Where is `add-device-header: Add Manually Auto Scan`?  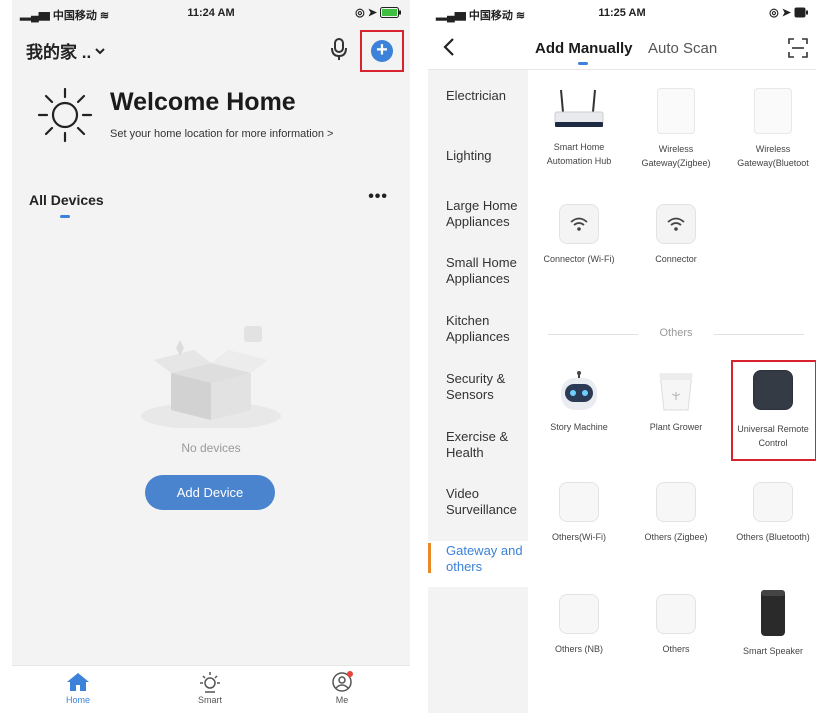
add-device-header: Add Manually Auto Scan is located at coordinates (622, 49).